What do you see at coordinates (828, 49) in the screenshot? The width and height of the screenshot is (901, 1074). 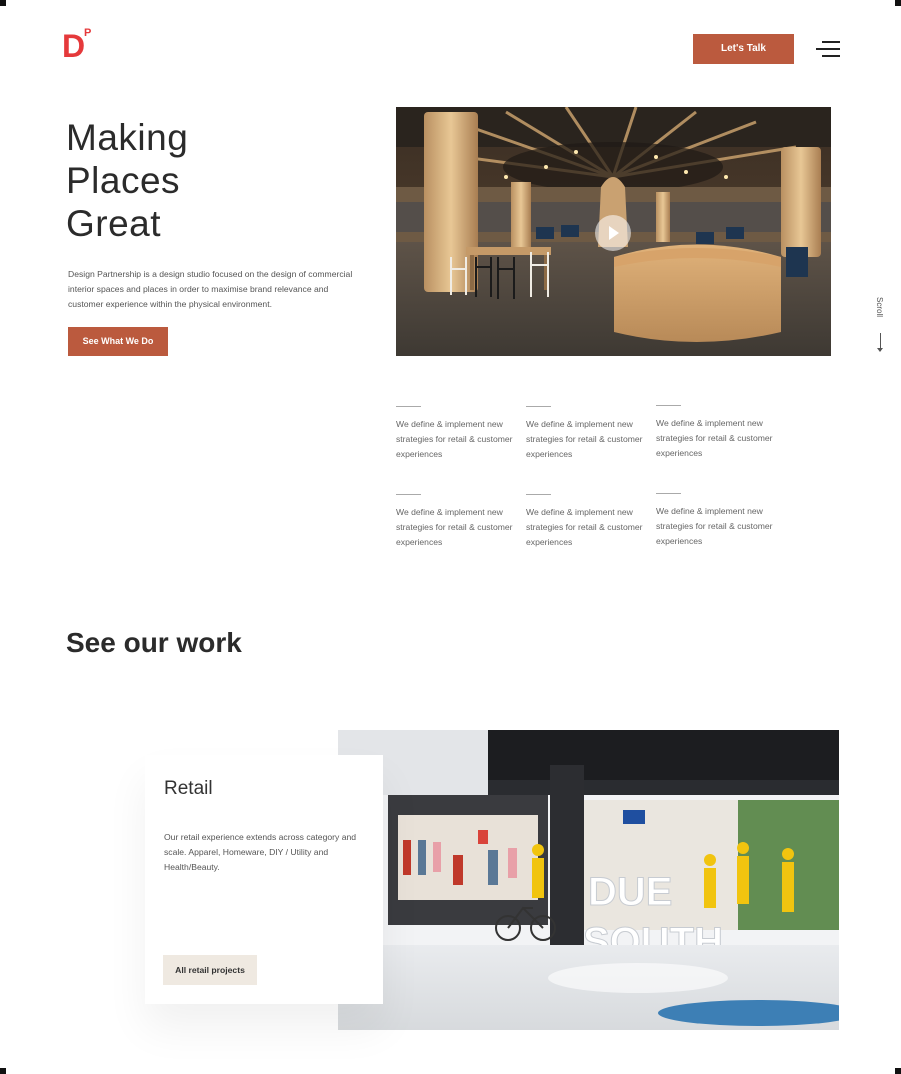 I see `hamburger-menu-icon` at bounding box center [828, 49].